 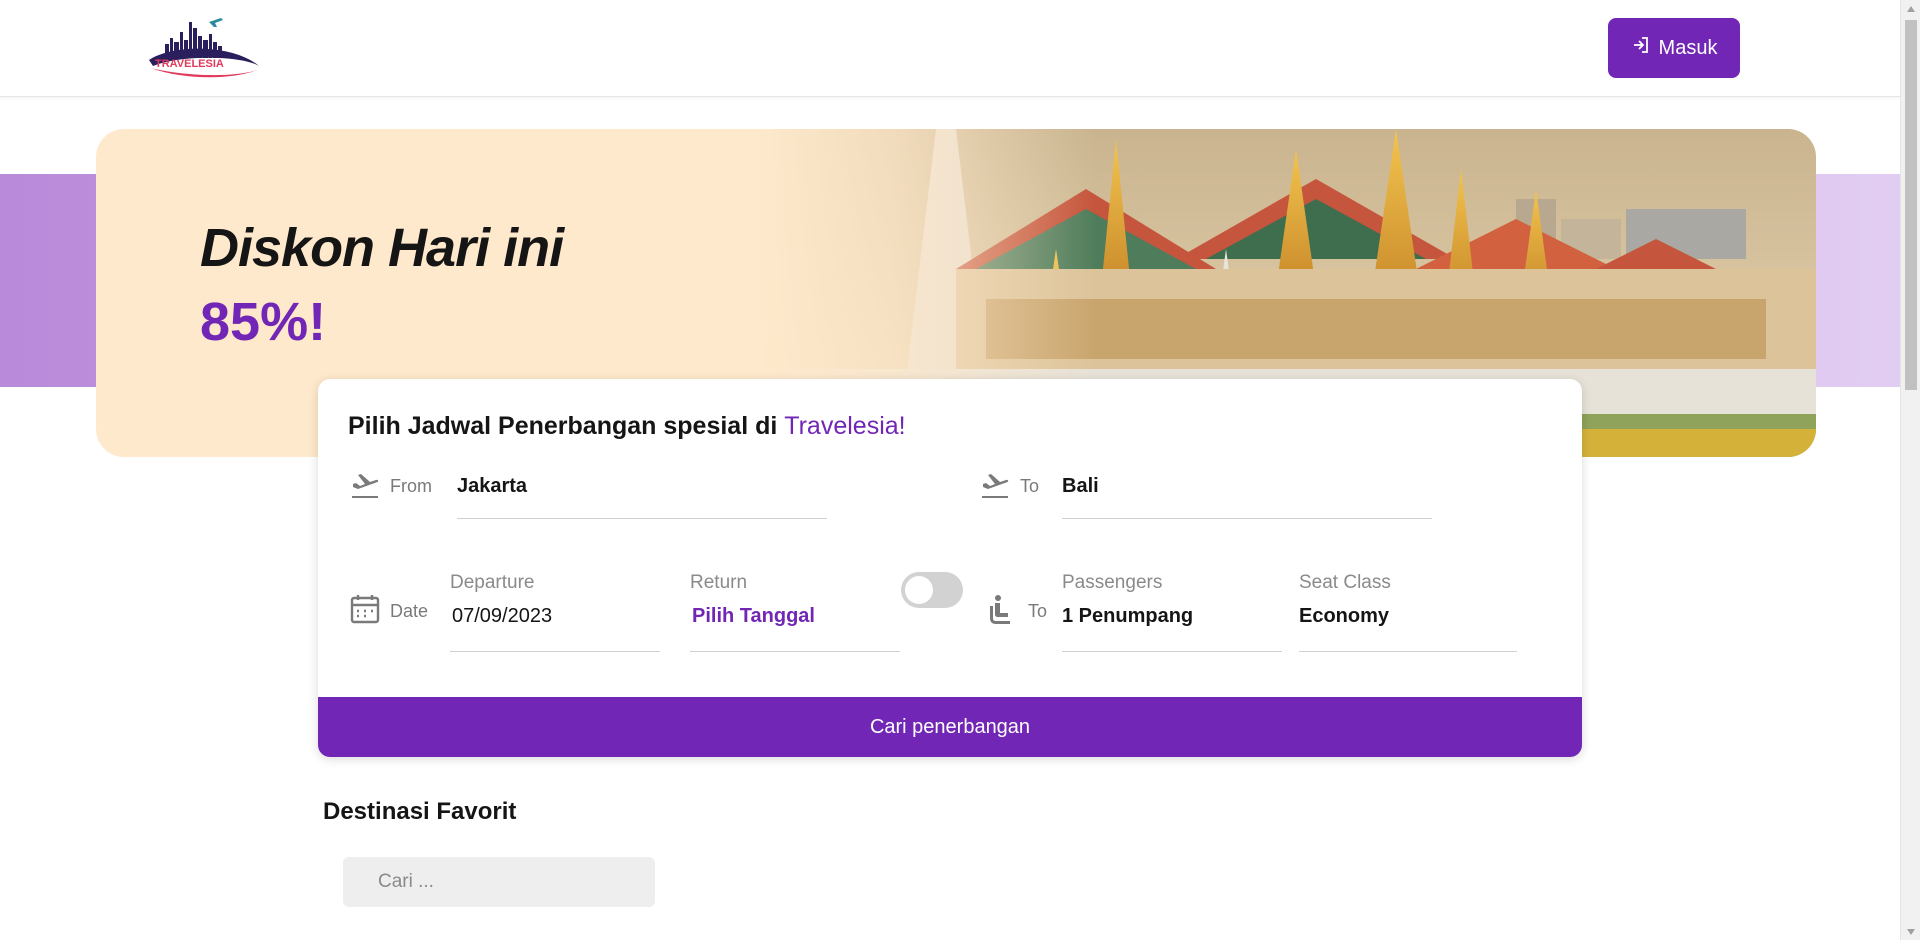 I want to click on seat-class-label: Seat Class, so click(x=1345, y=582).